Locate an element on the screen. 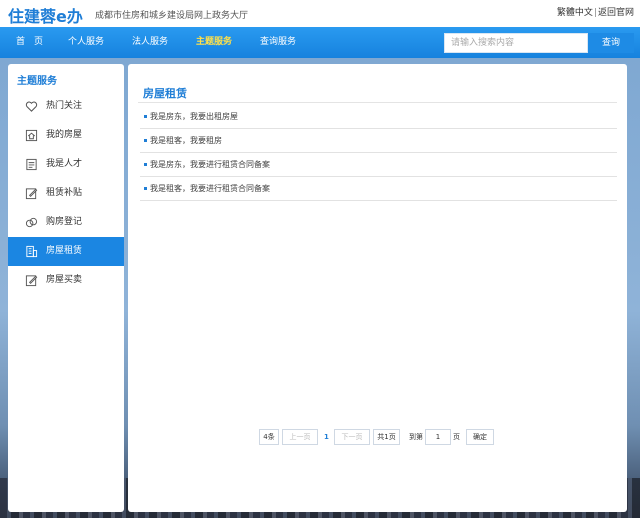 Image resolution: width=640 pixels, height=518 pixels. sidebar-item-house-trade: 房屋买卖 is located at coordinates (66, 280).